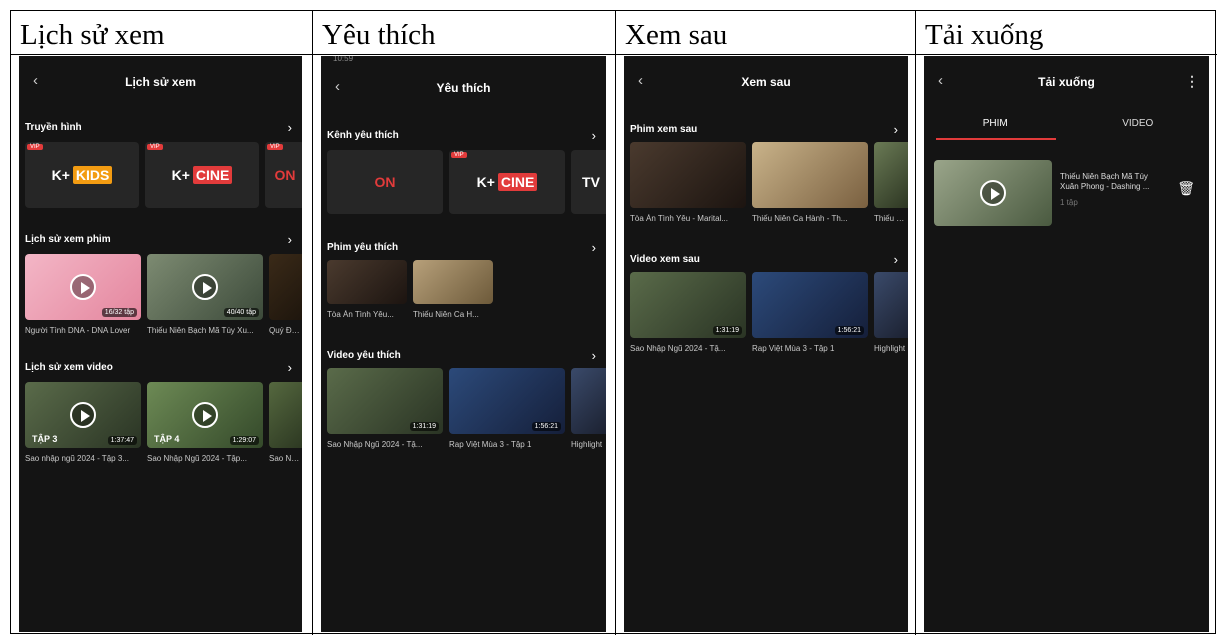  I want to click on top-bar: ‹ Xem sau, so click(766, 82).